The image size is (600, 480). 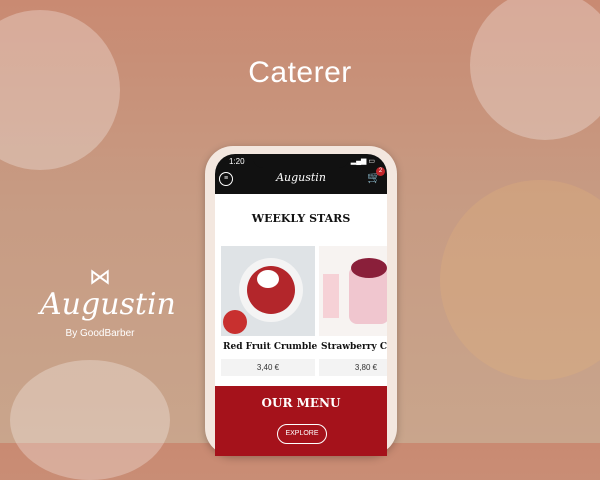 What do you see at coordinates (362, 161) in the screenshot?
I see `signal-icon: ▂▄▆ ▭` at bounding box center [362, 161].